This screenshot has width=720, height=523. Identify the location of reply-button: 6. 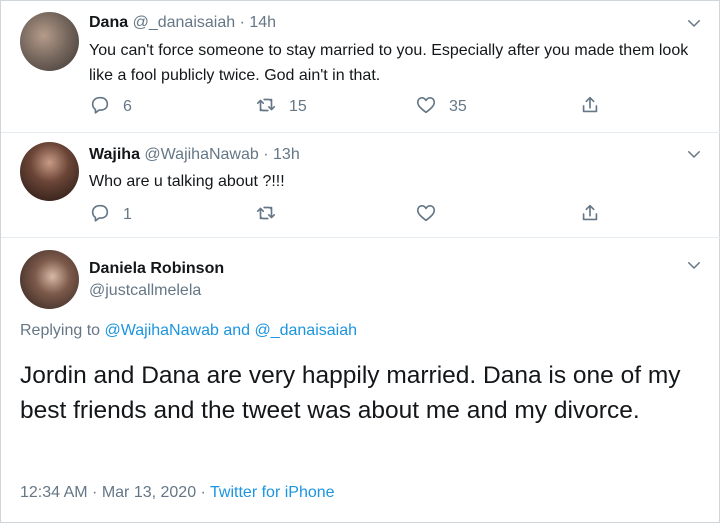
(110, 107).